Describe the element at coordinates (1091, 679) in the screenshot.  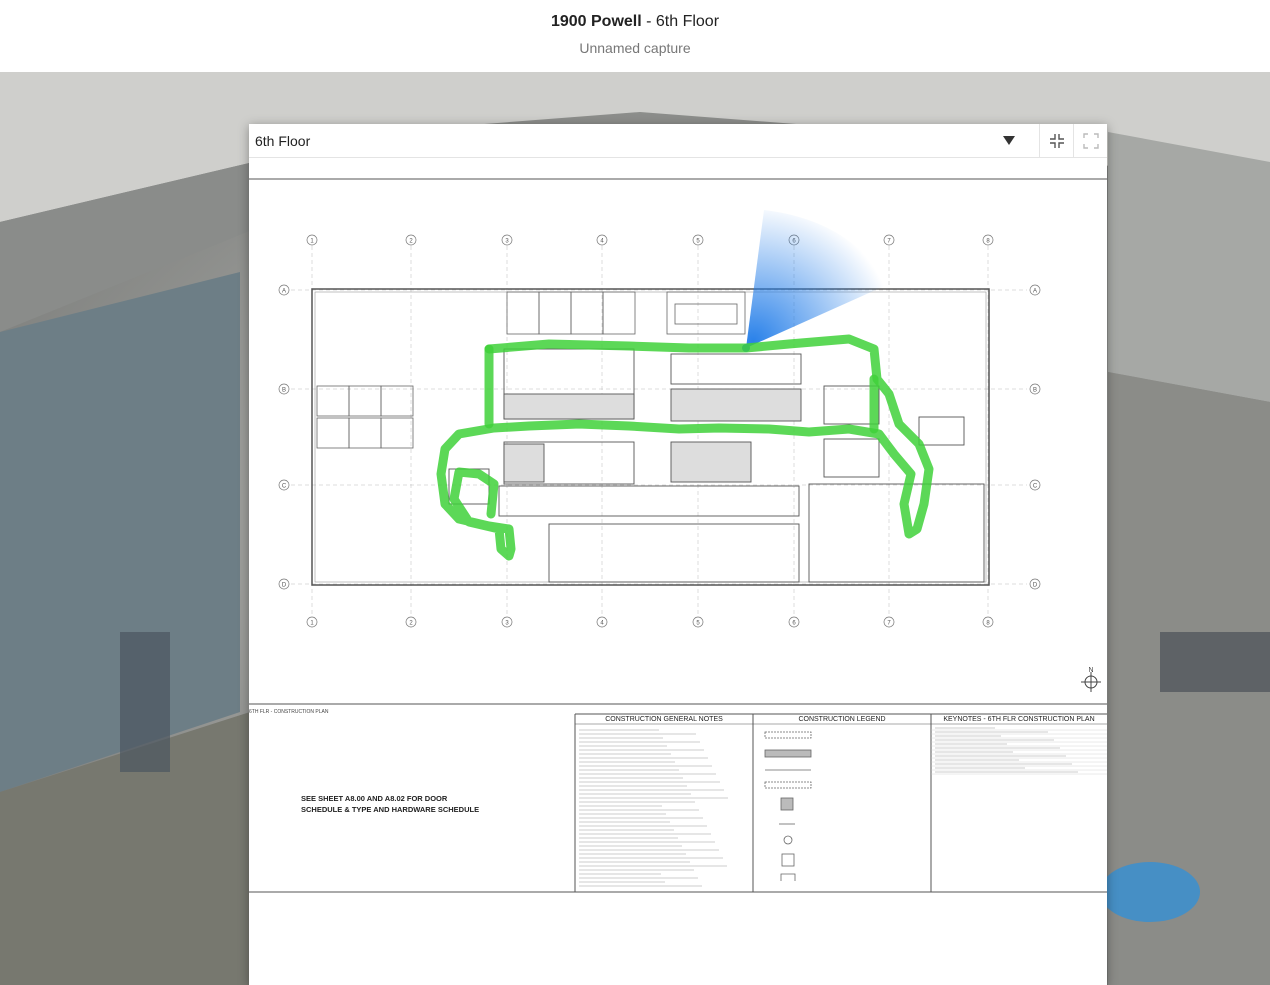
I see `north-arrow-icon: N` at that location.